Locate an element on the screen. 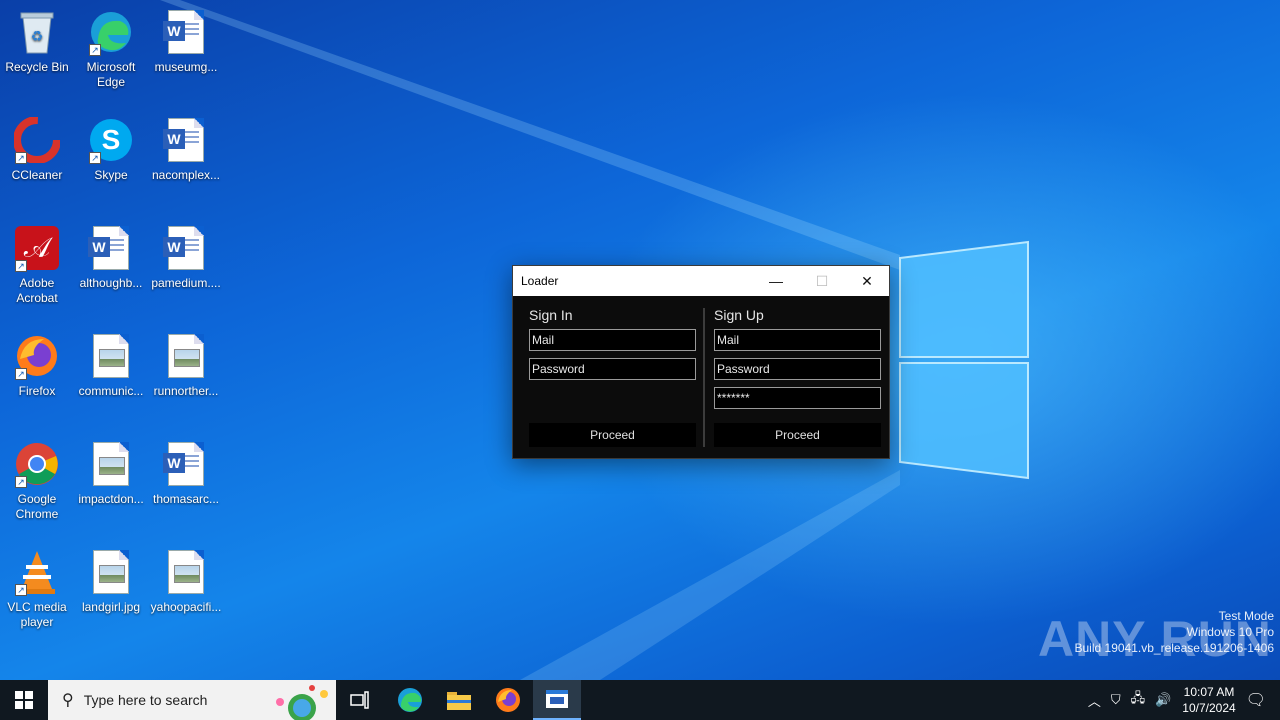 This screenshot has width=1280, height=720. sign-up-proceed-button: Proceed is located at coordinates (797, 435).